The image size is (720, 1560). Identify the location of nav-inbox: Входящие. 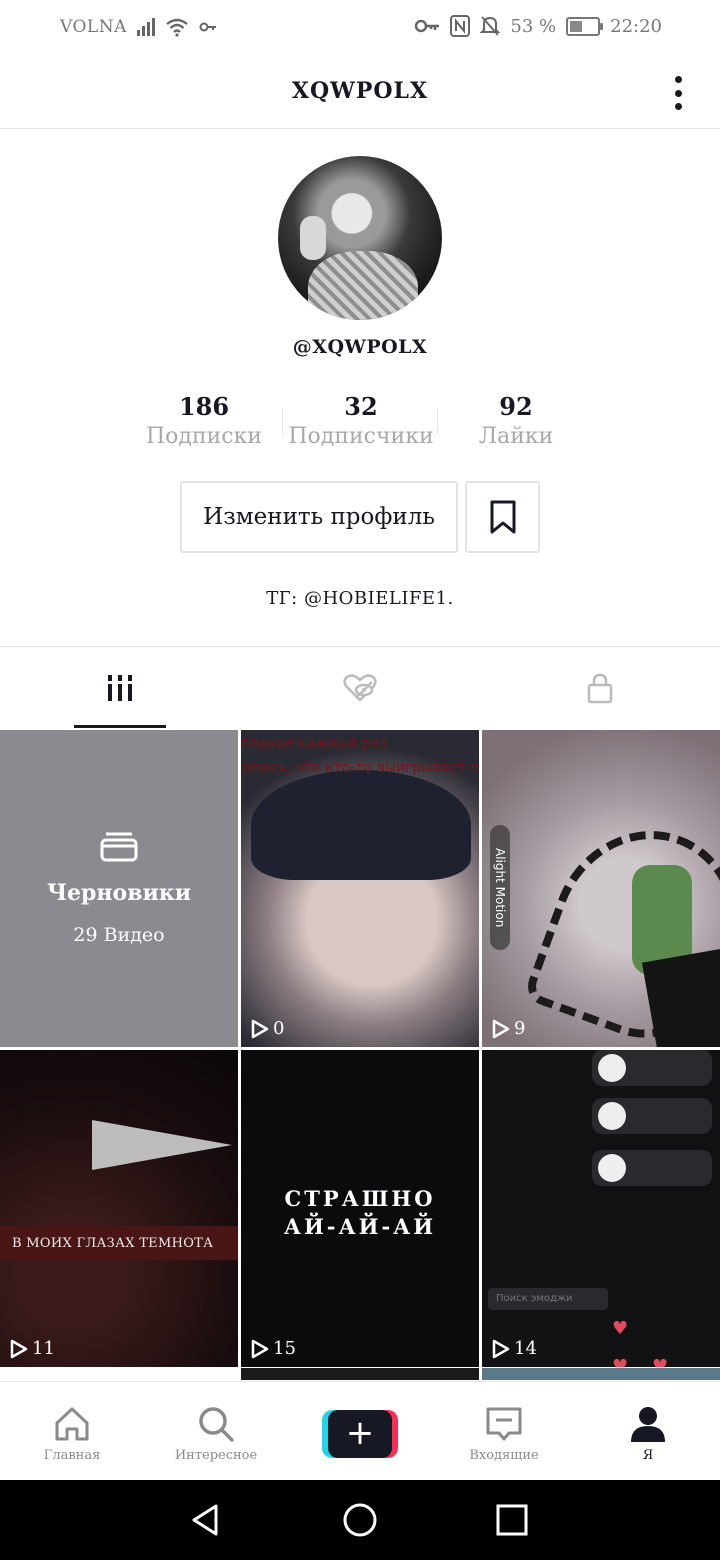
(504, 1431).